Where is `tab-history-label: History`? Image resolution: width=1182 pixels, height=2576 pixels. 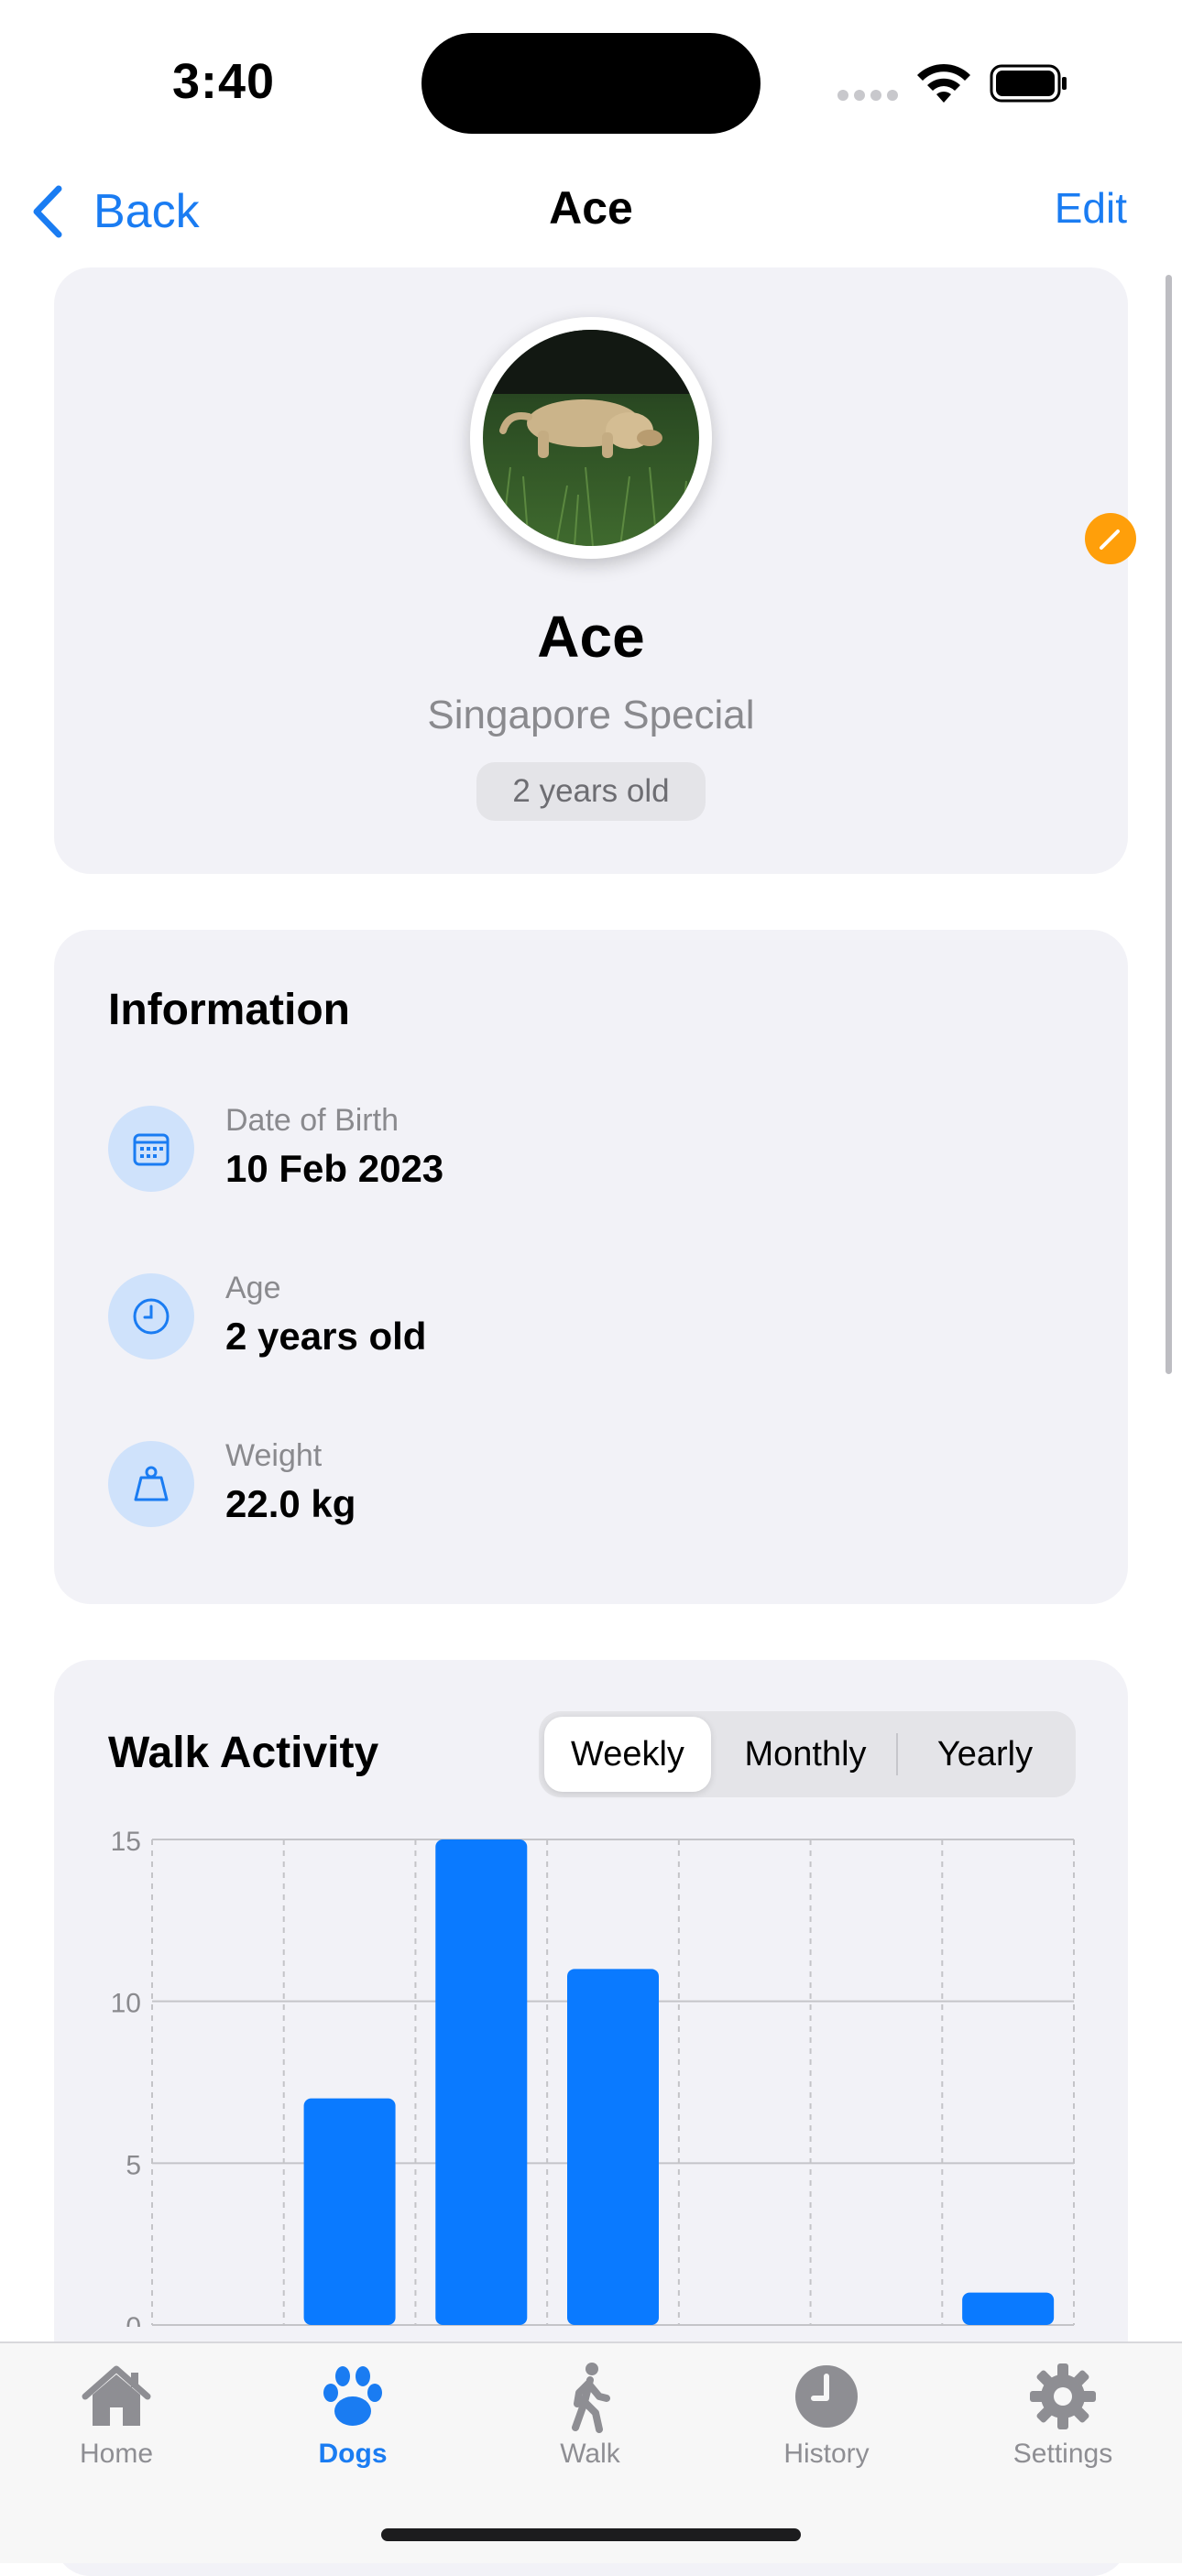 tab-history-label: History is located at coordinates (826, 2454).